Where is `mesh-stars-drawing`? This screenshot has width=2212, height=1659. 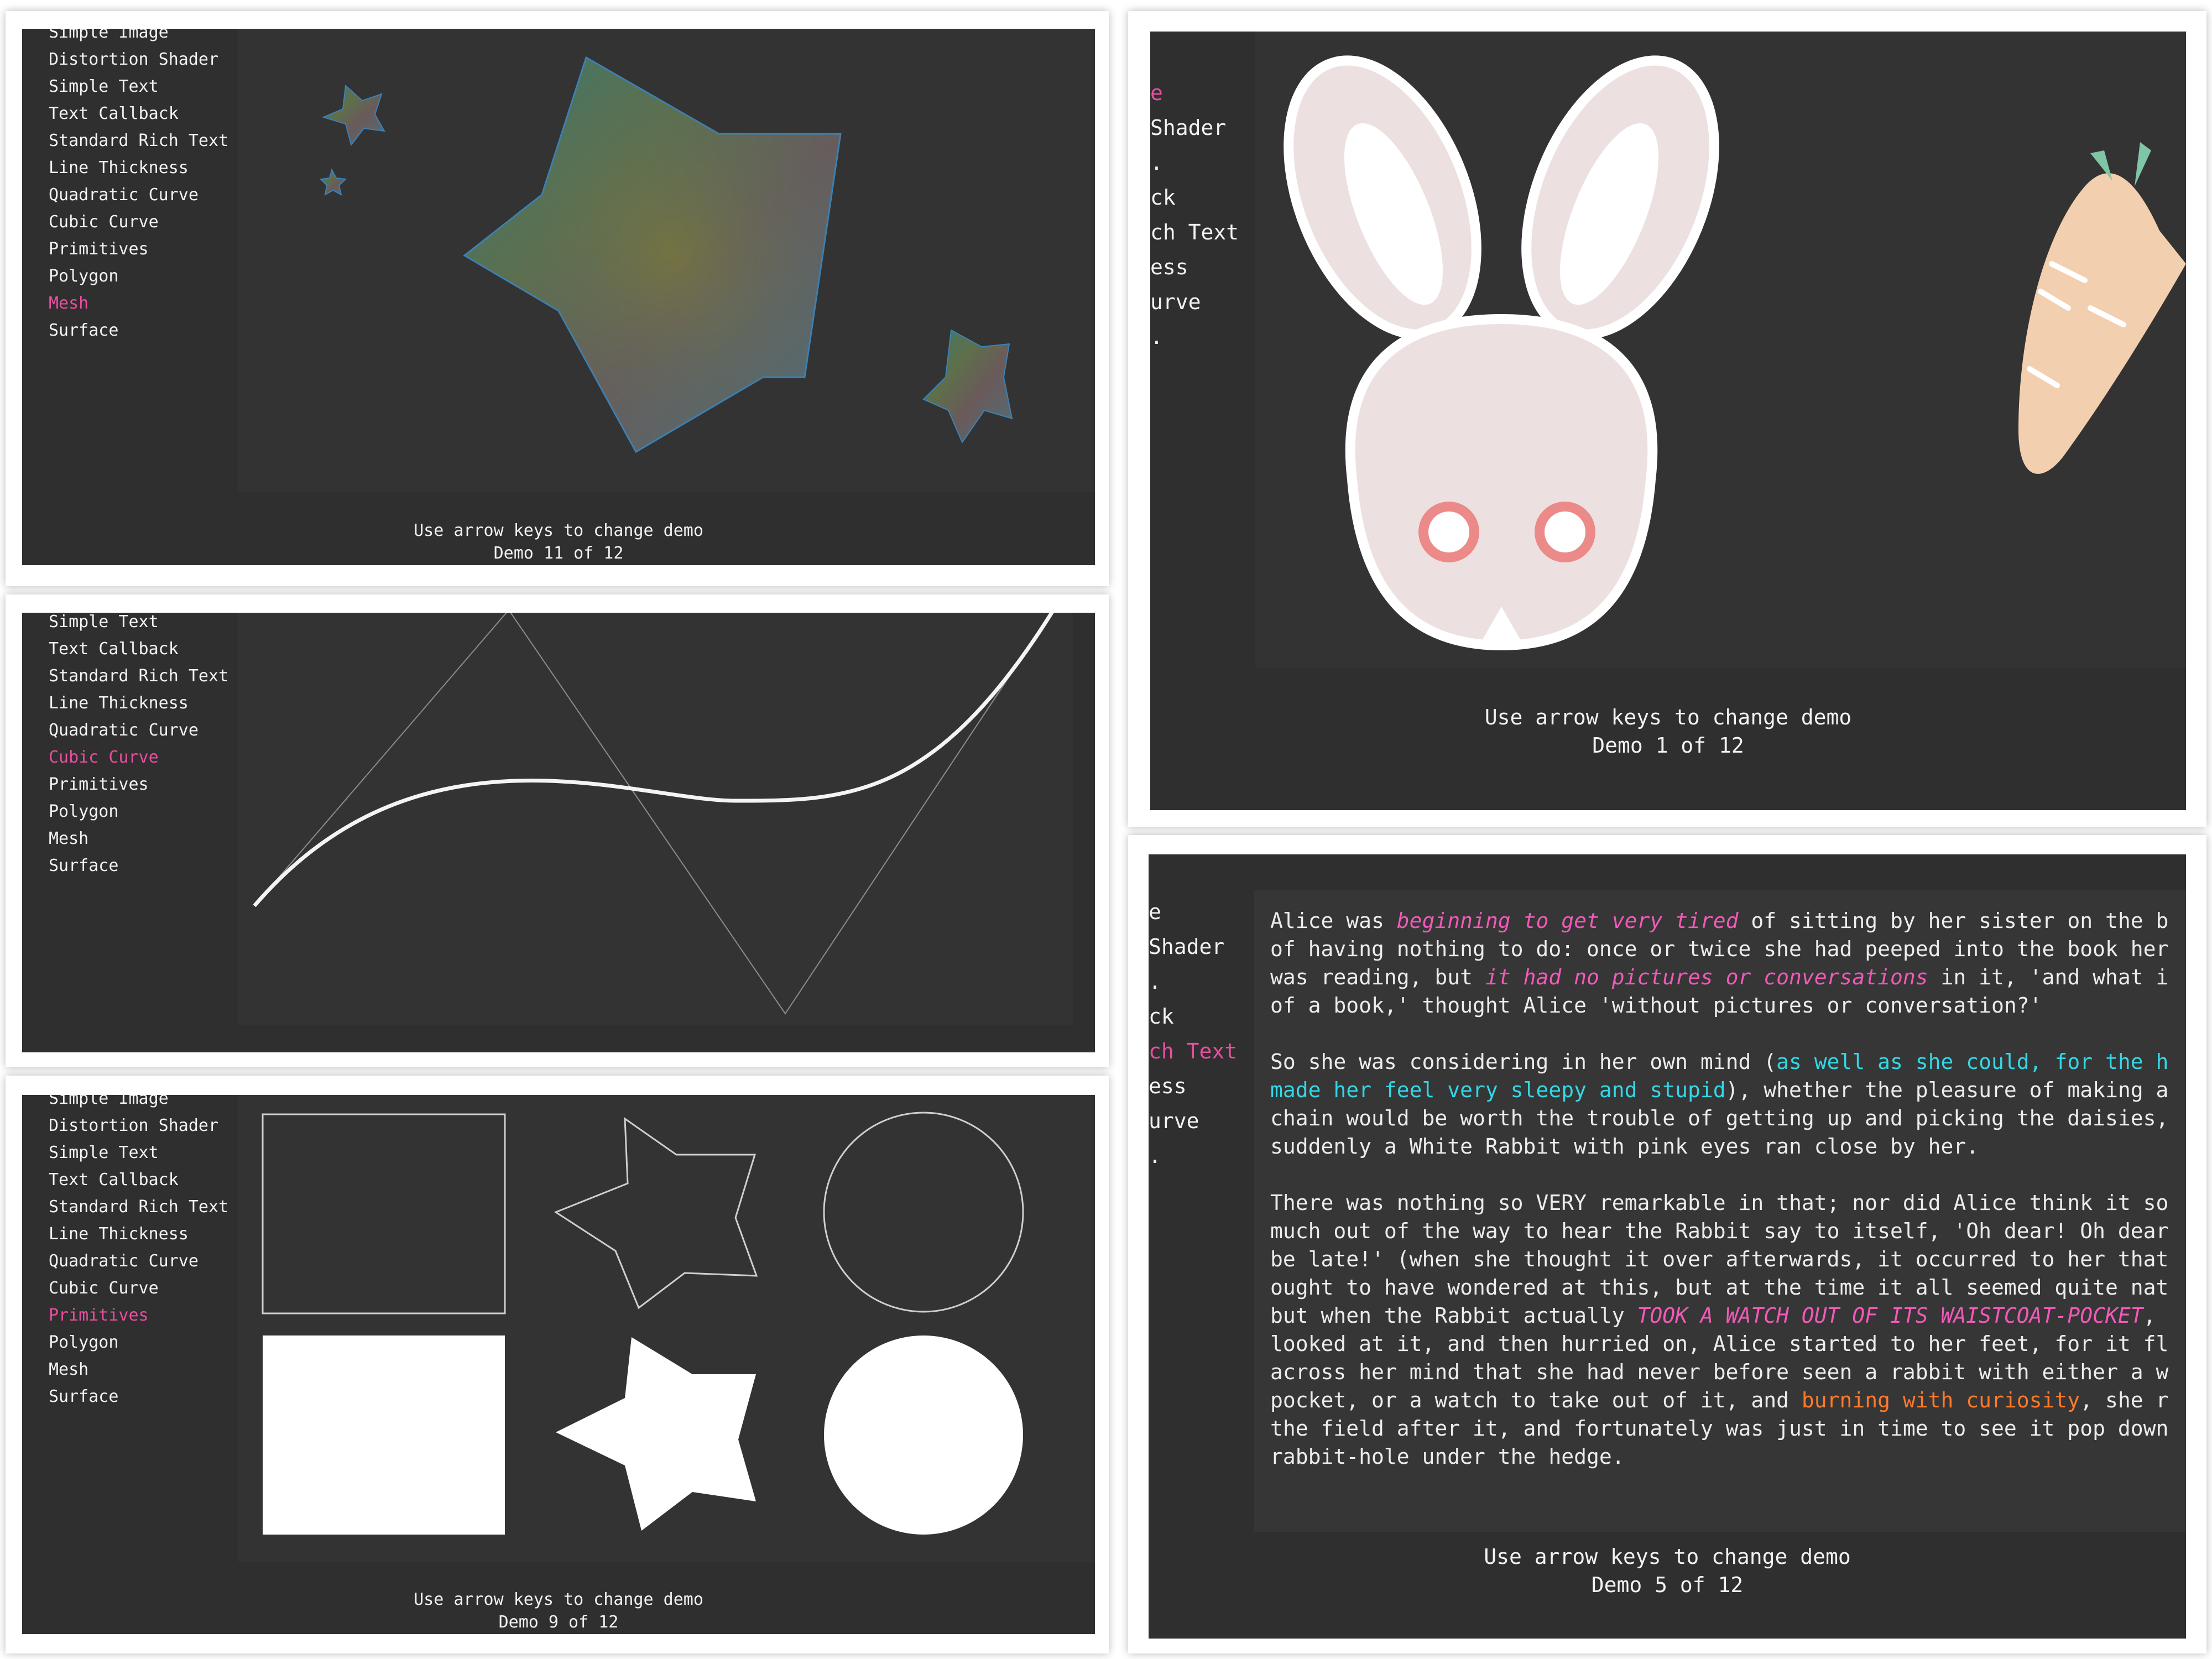
mesh-stars-drawing is located at coordinates (666, 255).